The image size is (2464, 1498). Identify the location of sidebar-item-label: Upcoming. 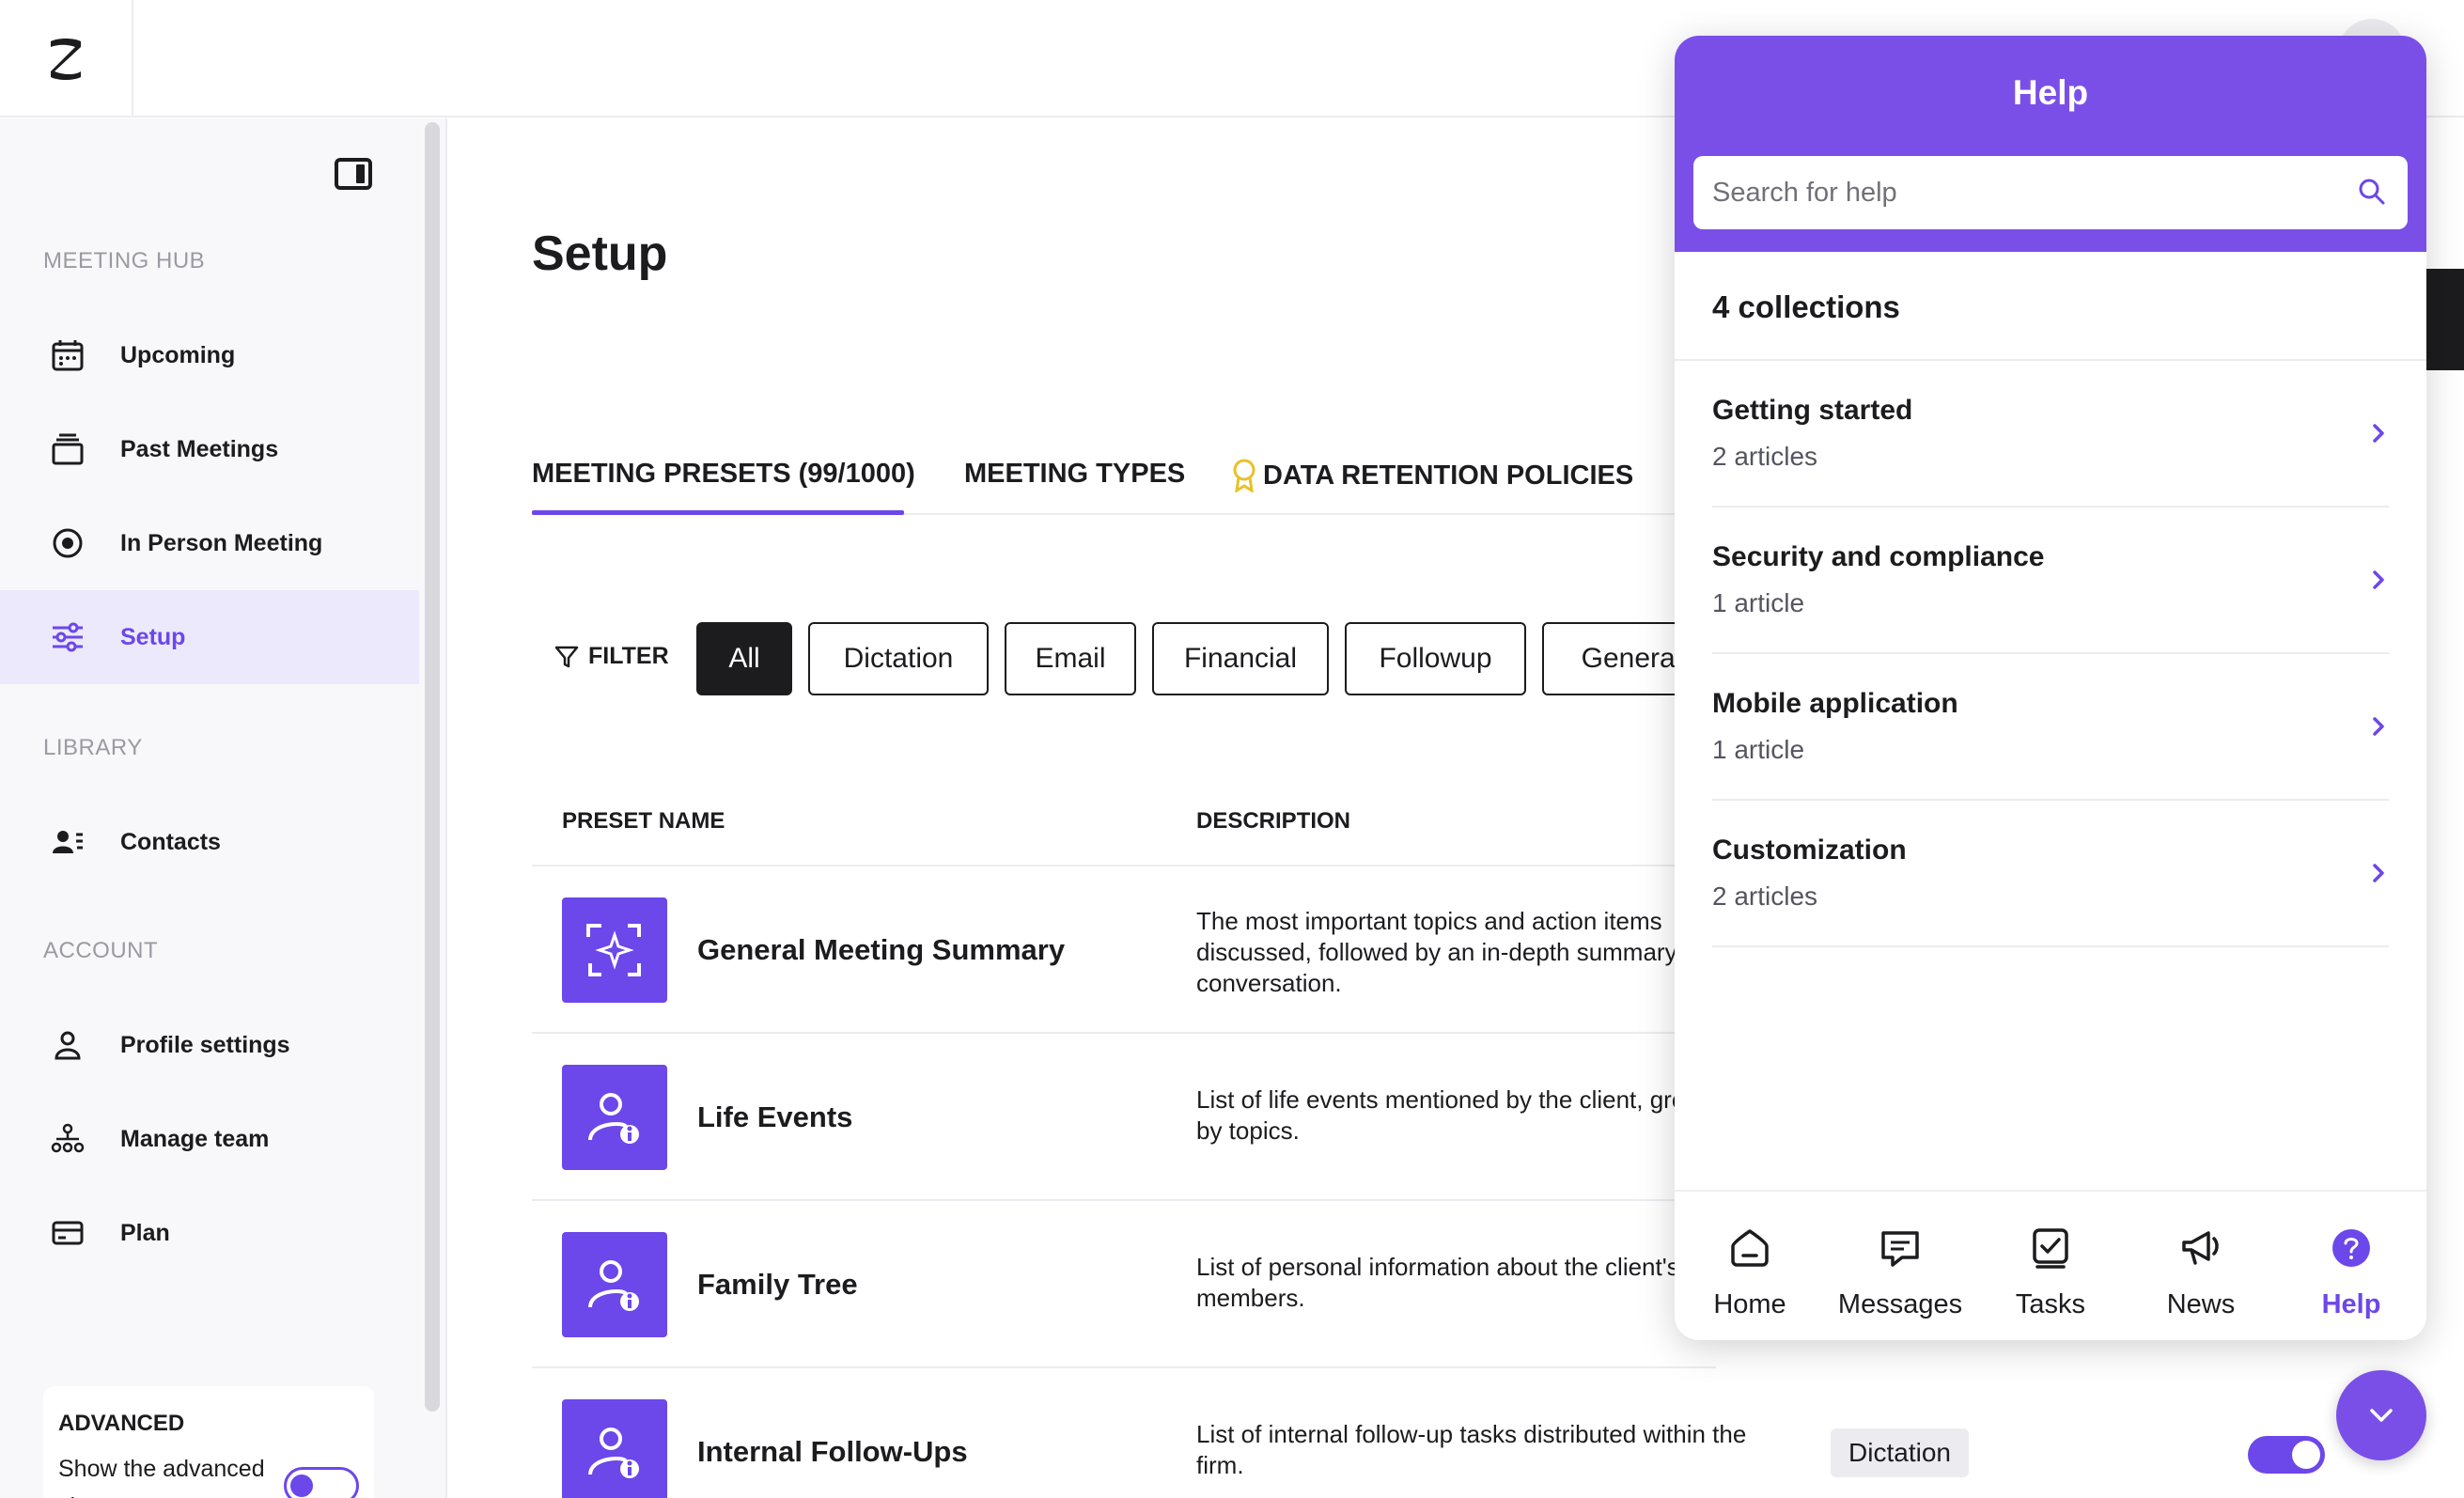
(178, 354).